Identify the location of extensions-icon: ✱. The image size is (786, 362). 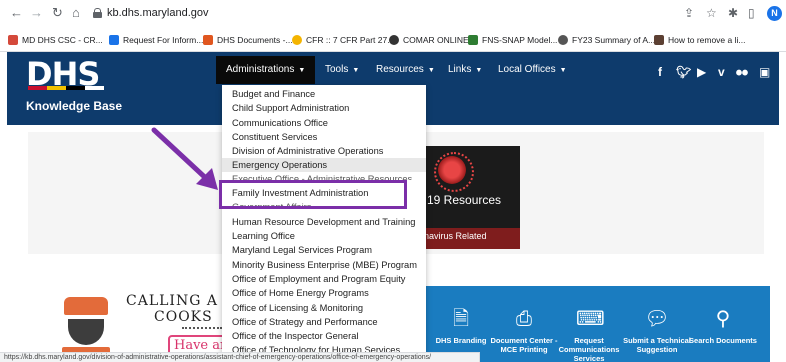
(733, 13).